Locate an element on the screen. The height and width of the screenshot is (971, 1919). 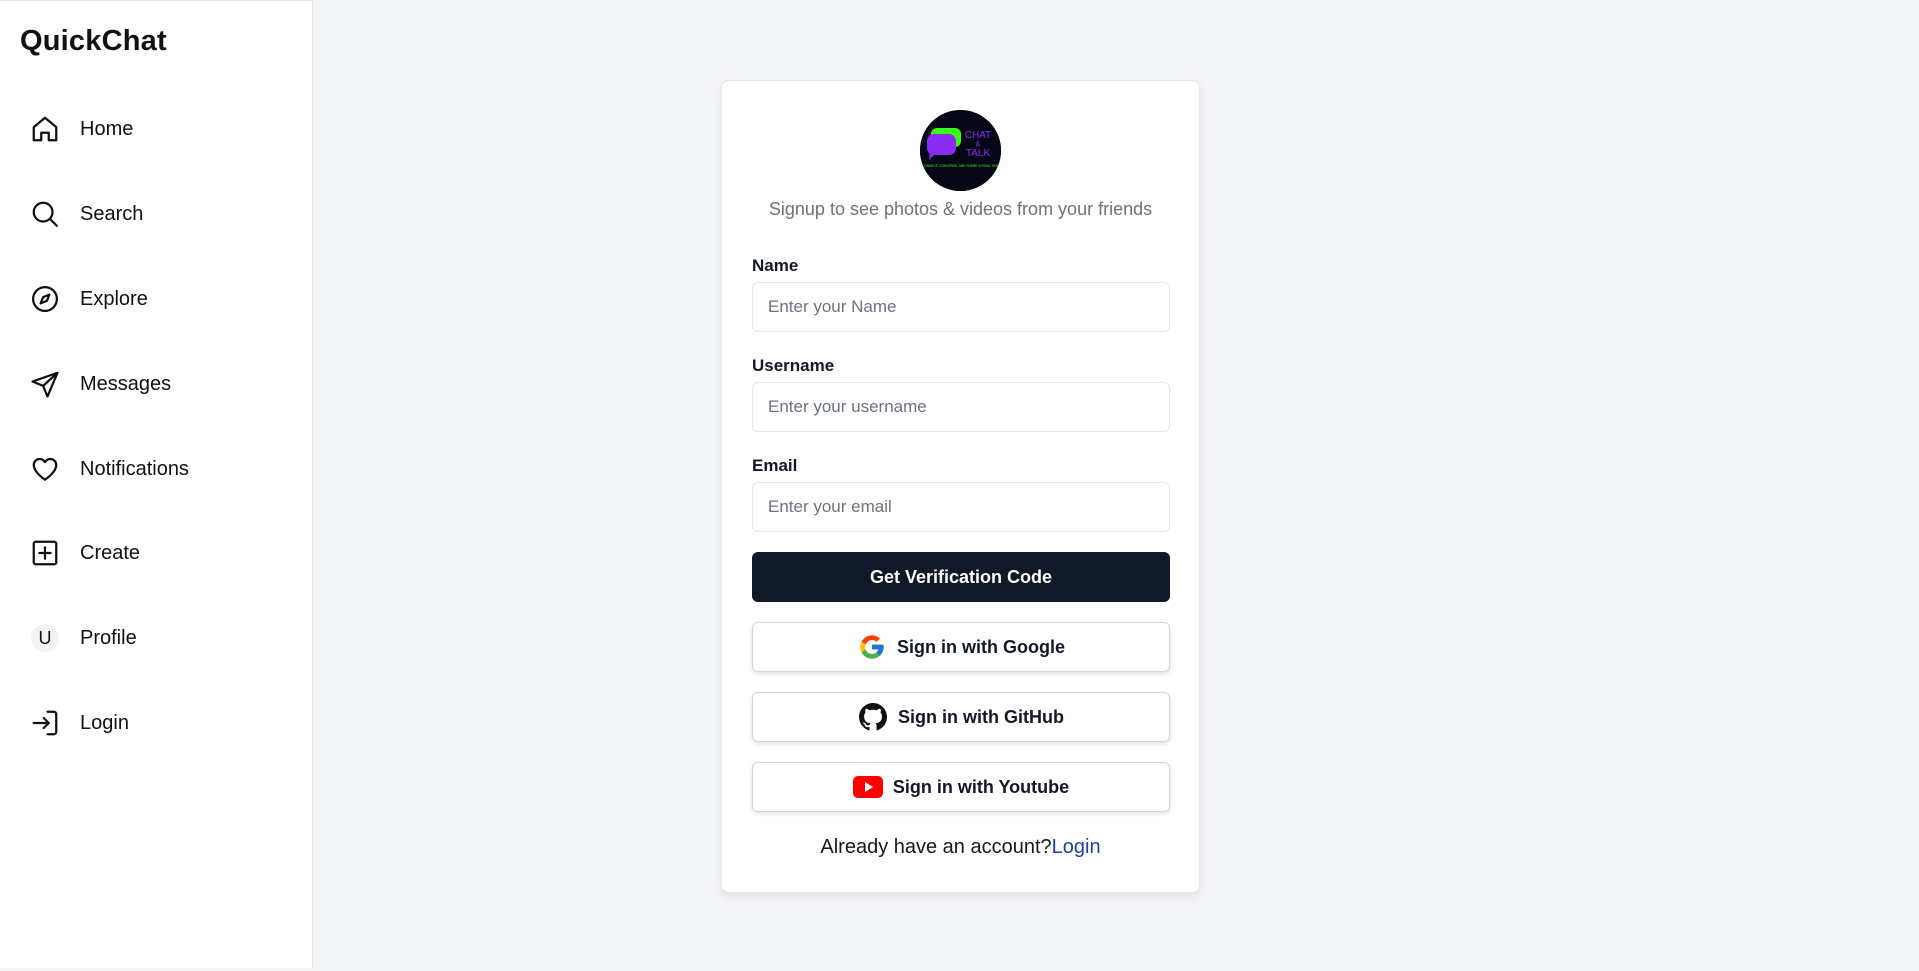
github-icon is located at coordinates (873, 717).